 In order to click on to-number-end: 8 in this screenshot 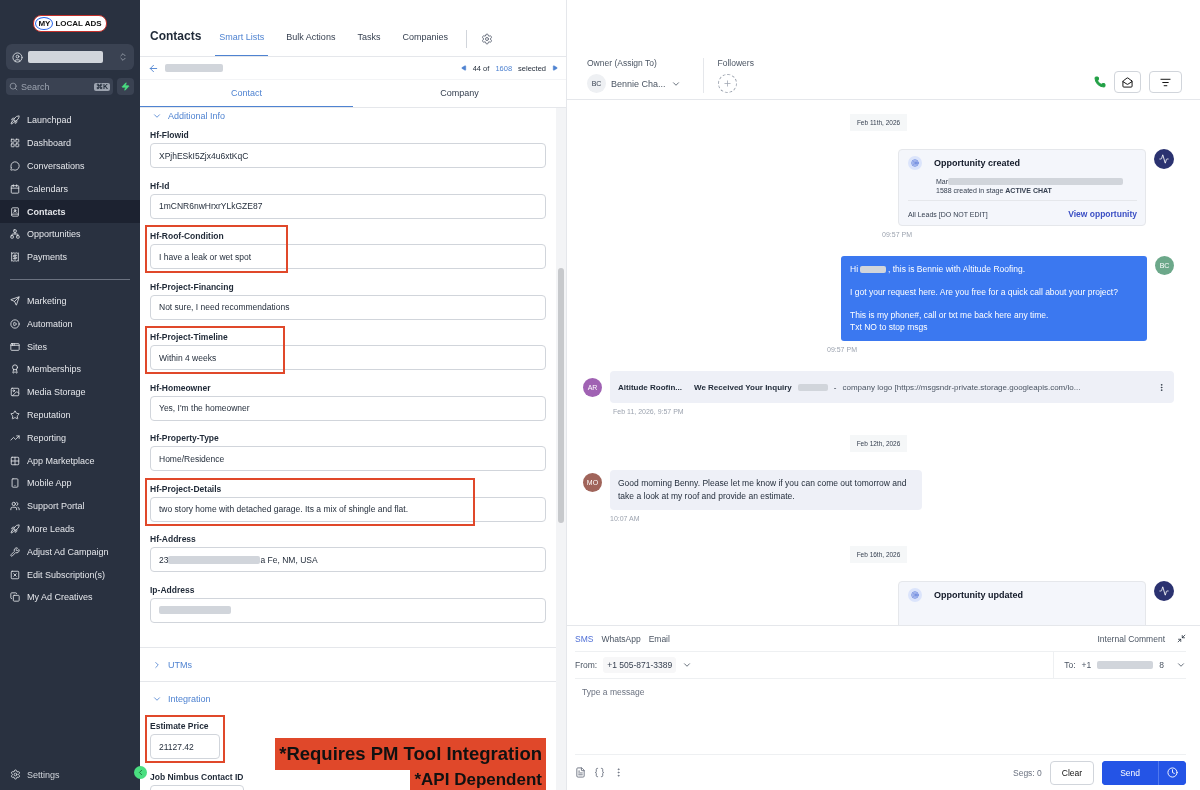, I will do `click(1161, 665)`.